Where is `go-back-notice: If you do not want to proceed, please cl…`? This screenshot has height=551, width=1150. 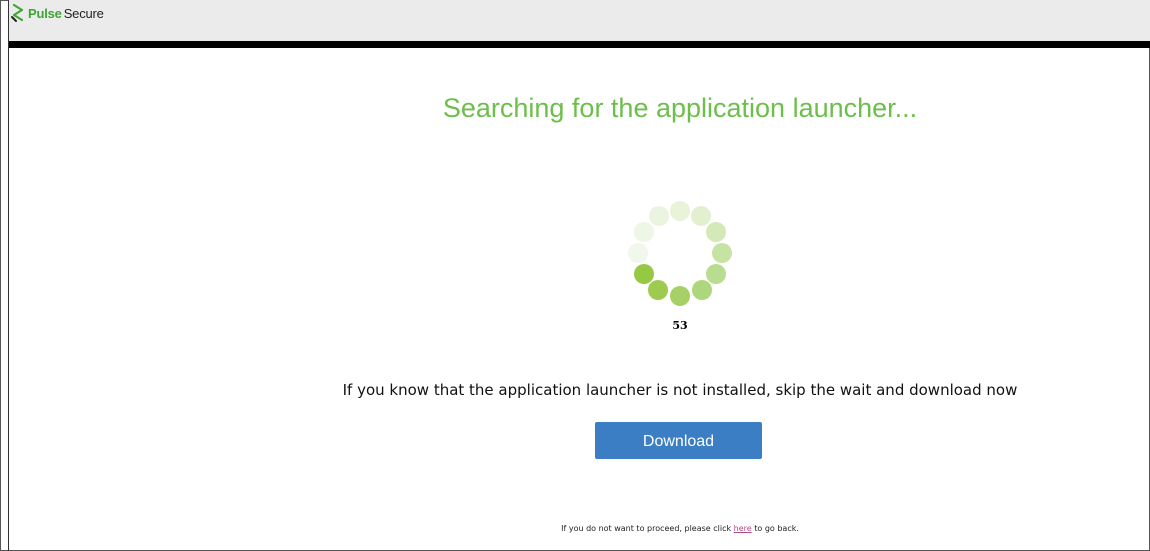 go-back-notice: If you do not want to proceed, please cl… is located at coordinates (680, 528).